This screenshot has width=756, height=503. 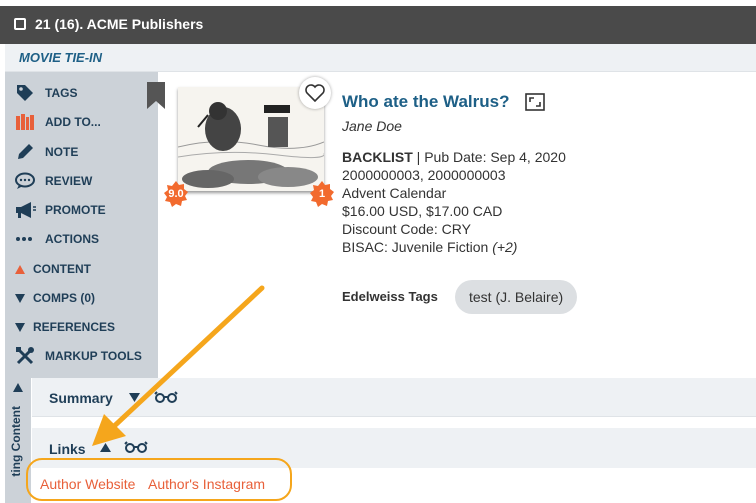 What do you see at coordinates (75, 210) in the screenshot?
I see `sidebar-item-label: PROMOTE` at bounding box center [75, 210].